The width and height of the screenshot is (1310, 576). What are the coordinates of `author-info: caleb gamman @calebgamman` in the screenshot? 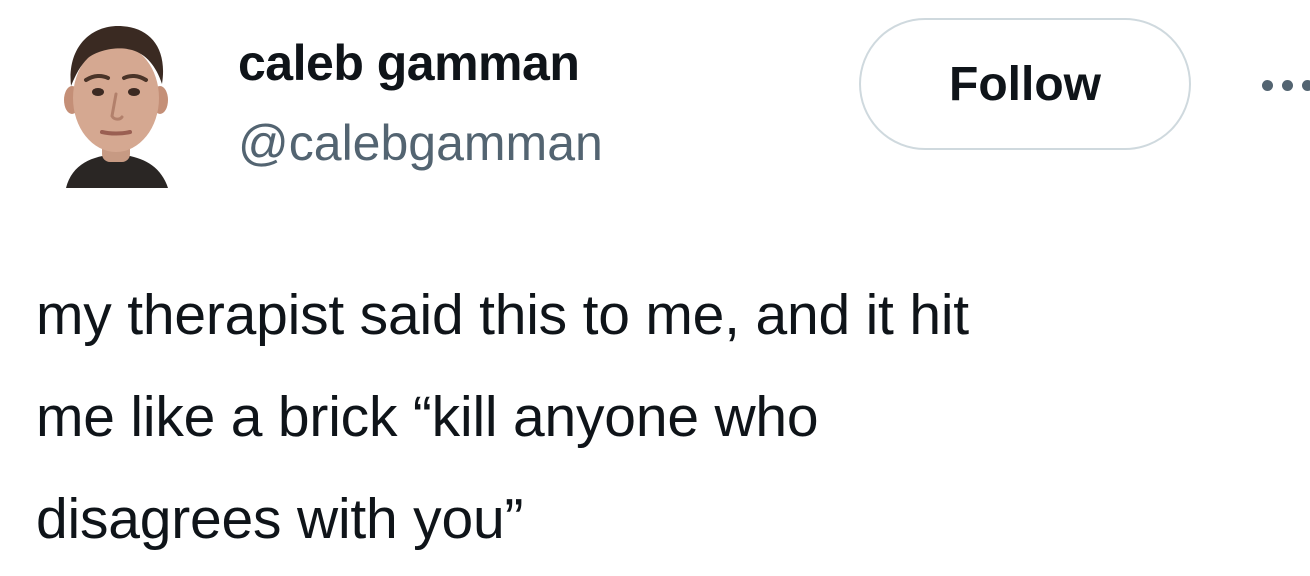 It's located at (420, 103).